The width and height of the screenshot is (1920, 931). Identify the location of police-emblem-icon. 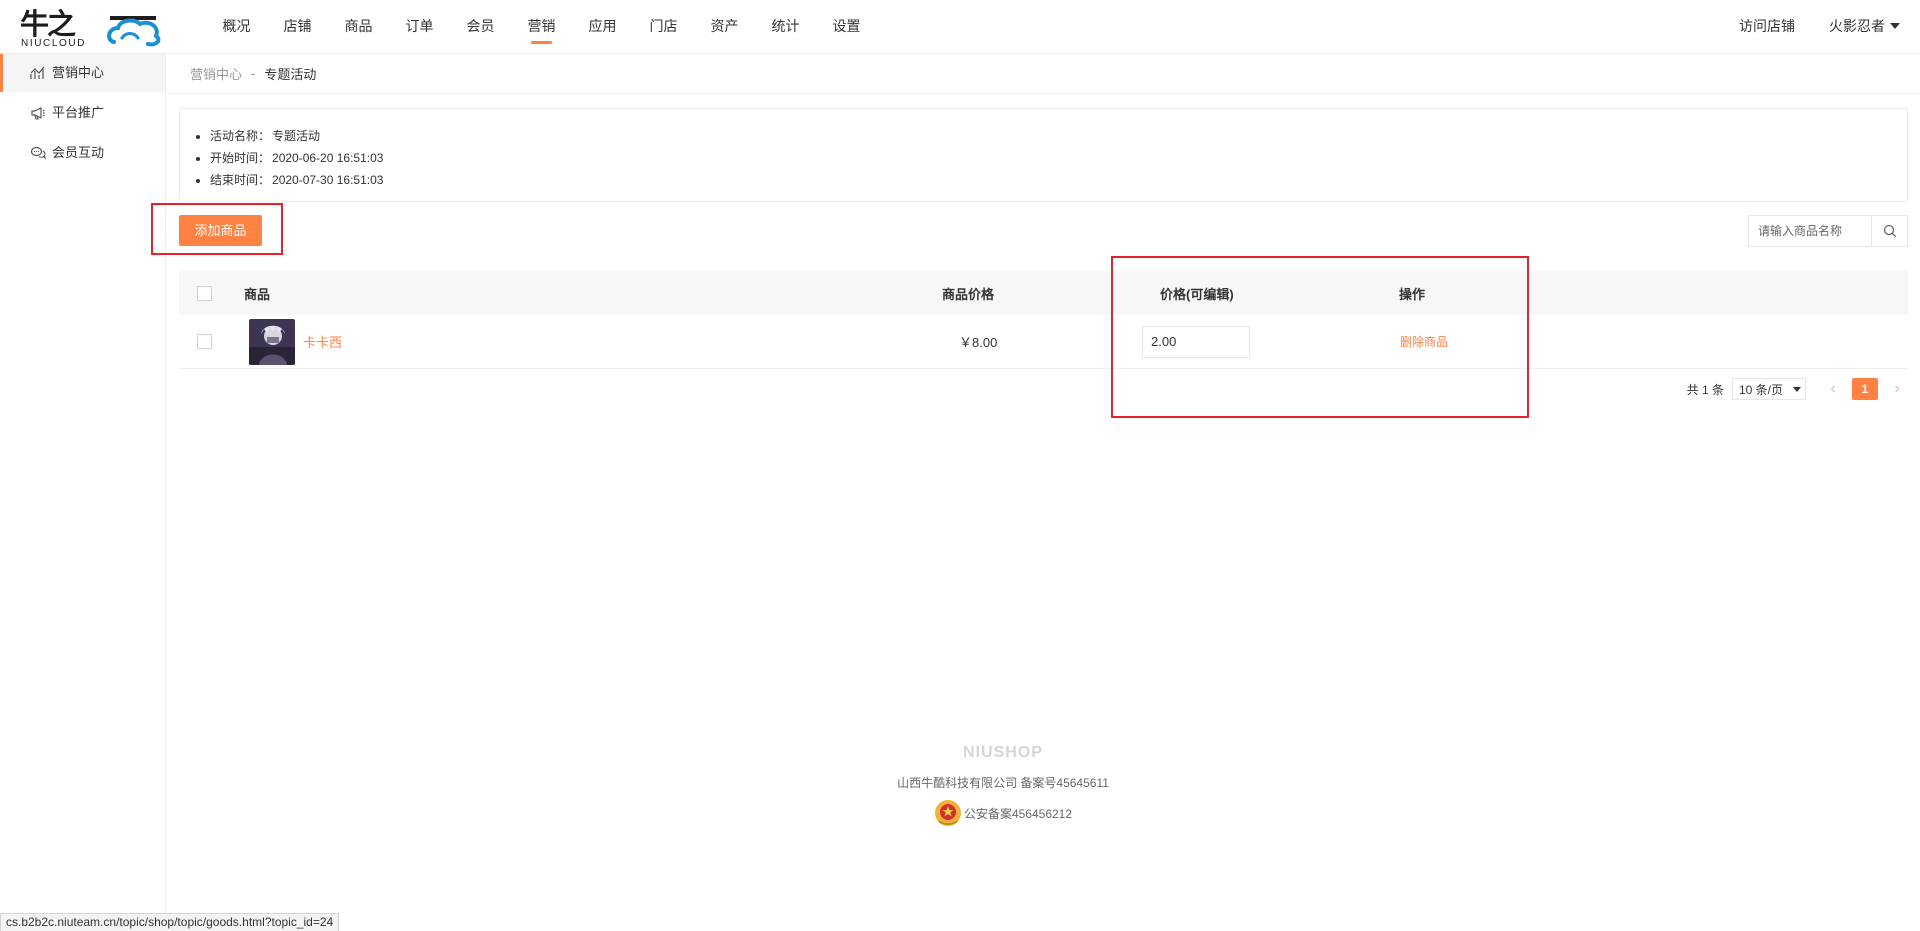
(947, 813).